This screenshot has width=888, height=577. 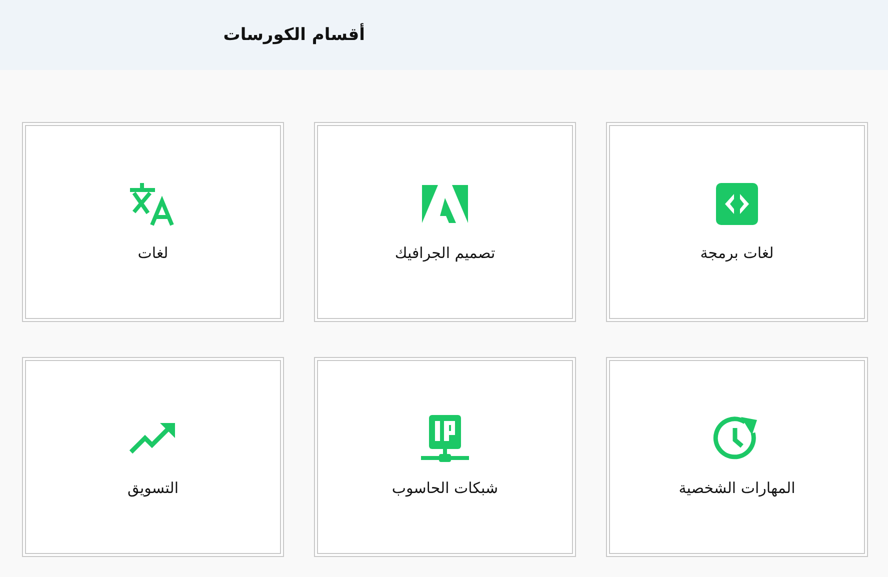 I want to click on category-label: شبكات الحاسوب, so click(x=445, y=488).